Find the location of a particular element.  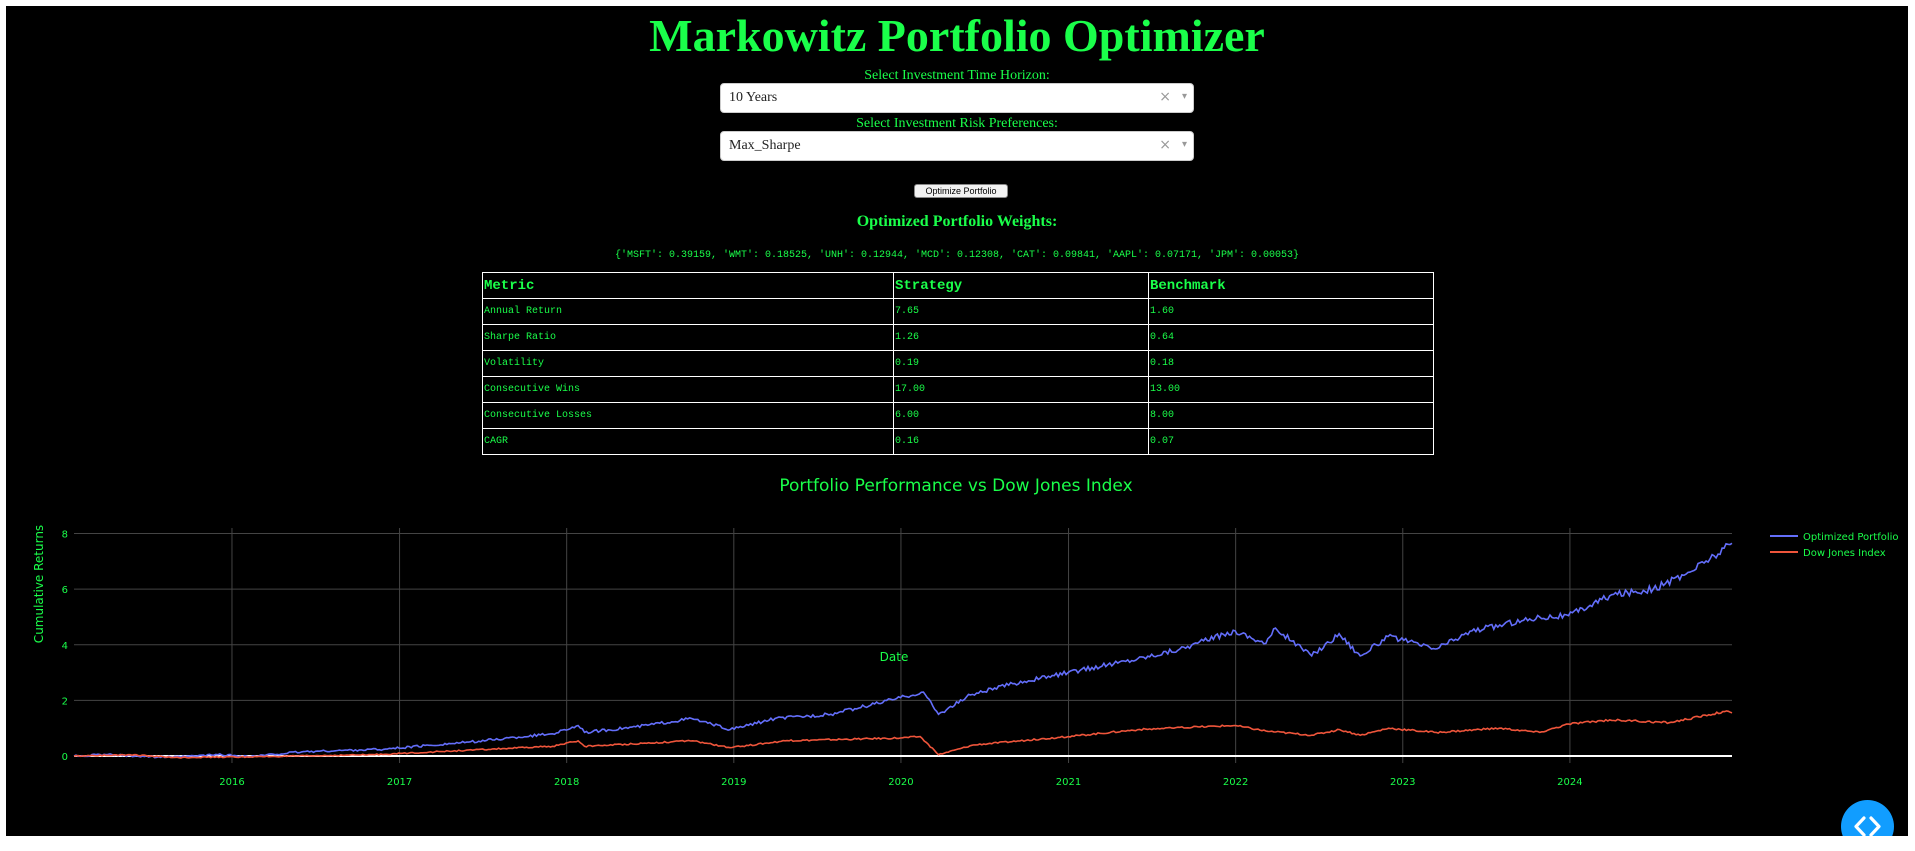

strategy-value: 1.26 is located at coordinates (1021, 337).